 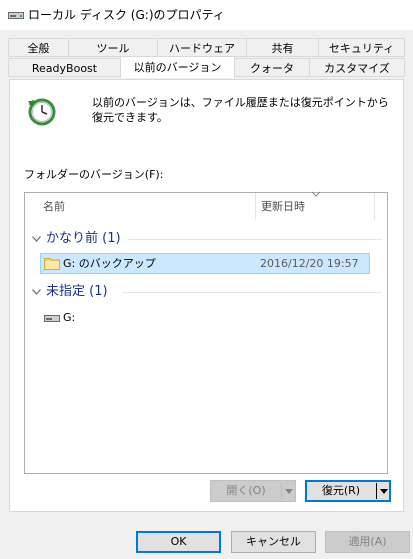 What do you see at coordinates (52, 264) in the screenshot?
I see `folder-icon` at bounding box center [52, 264].